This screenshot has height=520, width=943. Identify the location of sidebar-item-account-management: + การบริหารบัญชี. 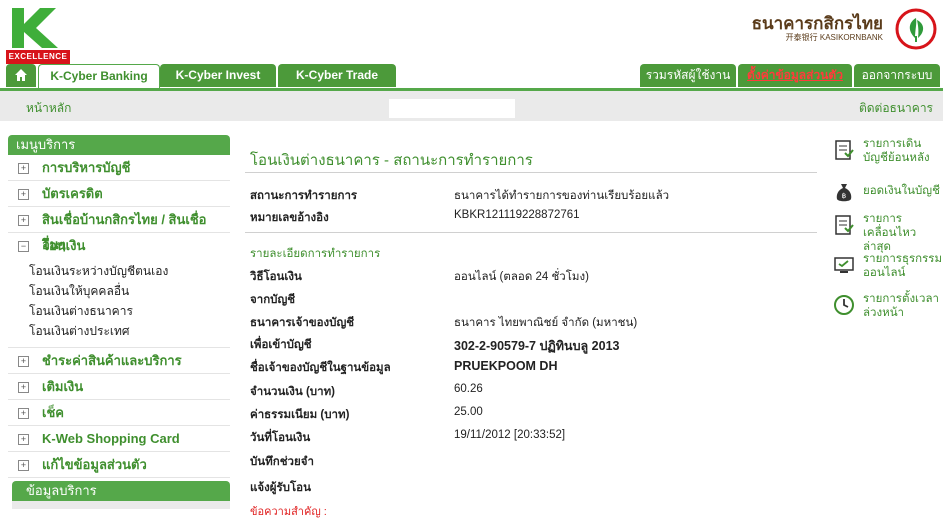
(119, 168).